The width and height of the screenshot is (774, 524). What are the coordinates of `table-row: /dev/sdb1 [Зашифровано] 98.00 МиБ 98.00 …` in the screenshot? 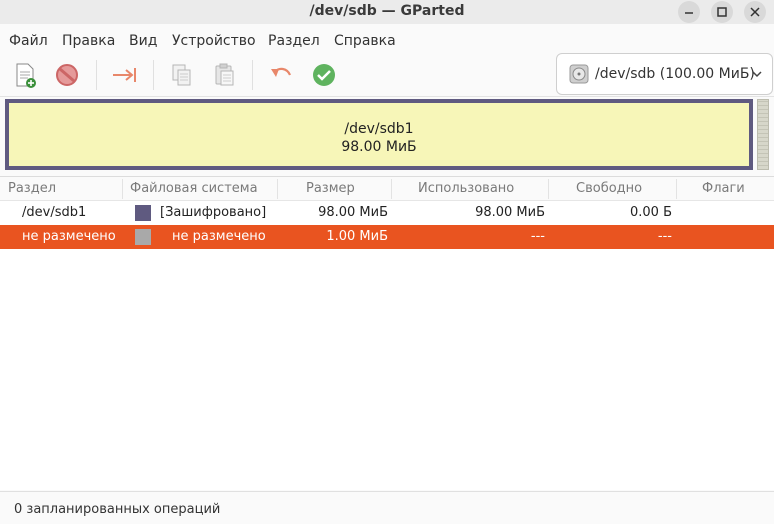 It's located at (387, 213).